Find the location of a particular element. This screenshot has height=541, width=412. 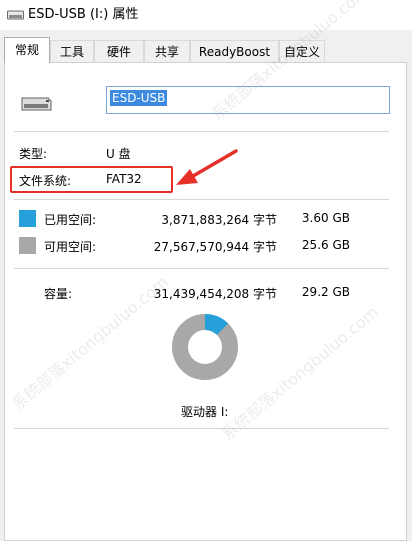

annotation-arrow-icon is located at coordinates (207, 167).